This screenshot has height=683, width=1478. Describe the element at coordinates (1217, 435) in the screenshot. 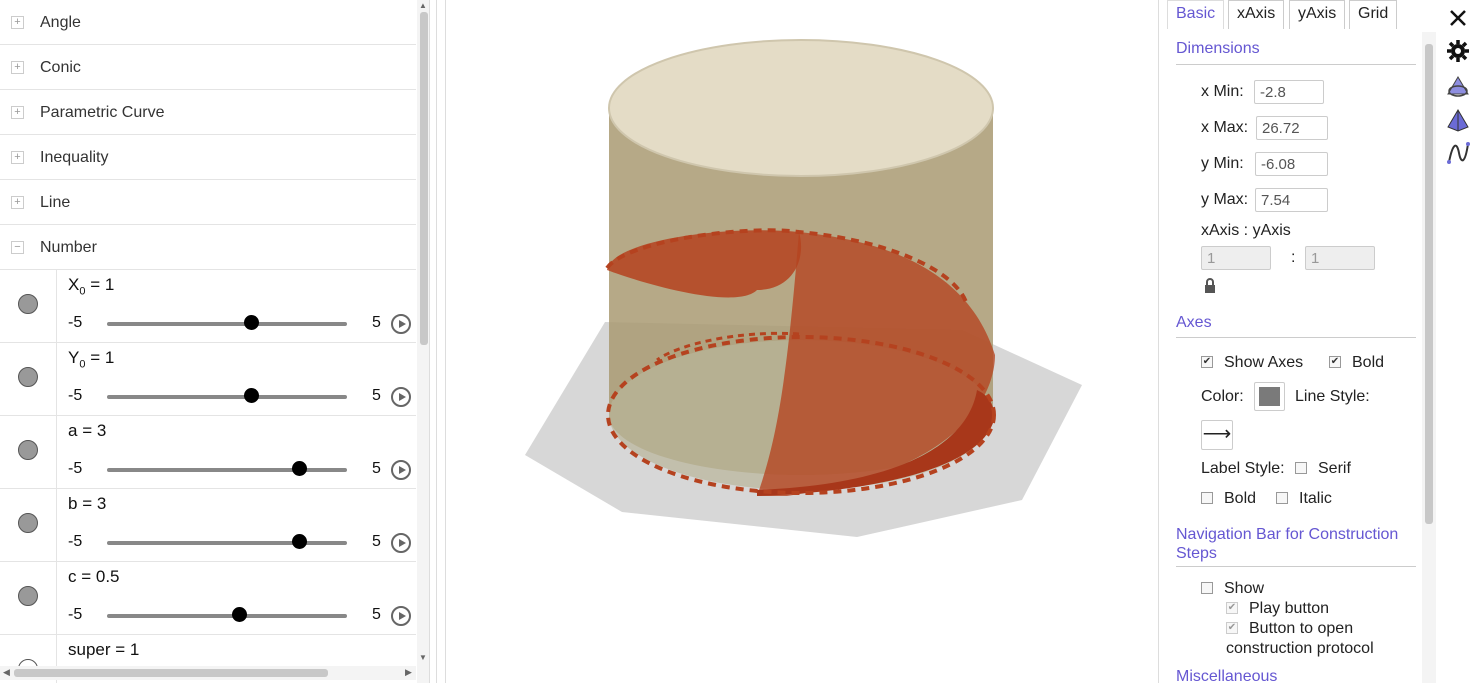

I see `line-style-button: ⟶` at that location.